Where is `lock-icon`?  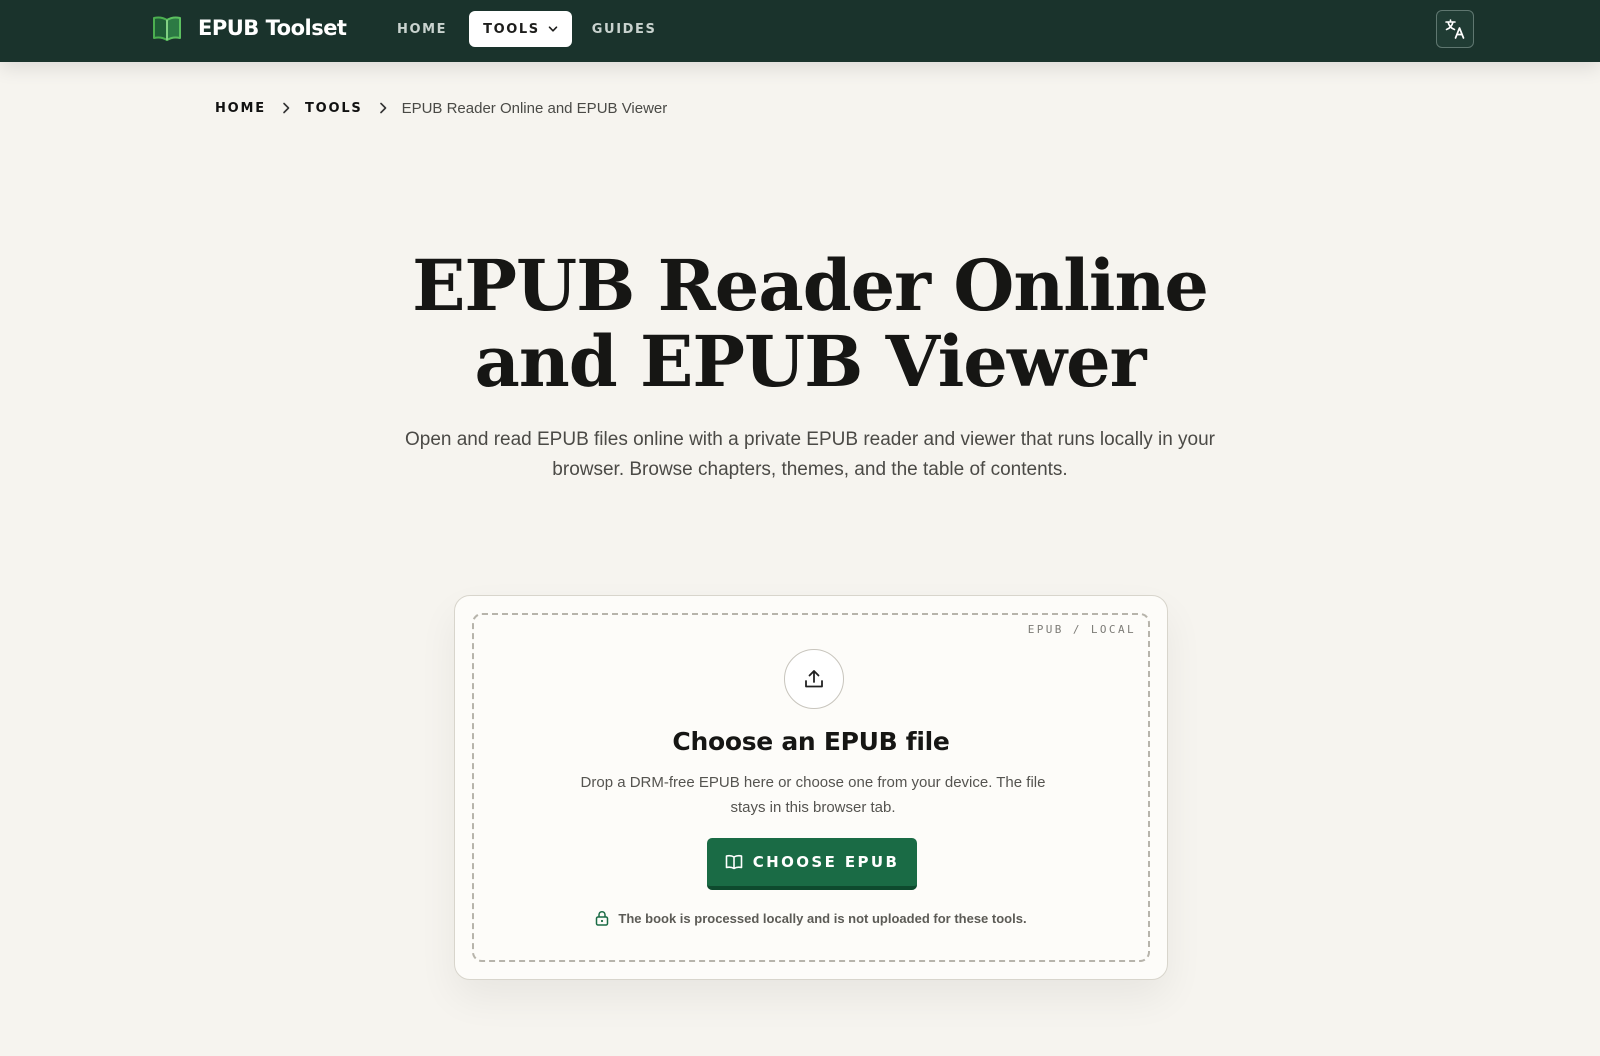 lock-icon is located at coordinates (602, 918).